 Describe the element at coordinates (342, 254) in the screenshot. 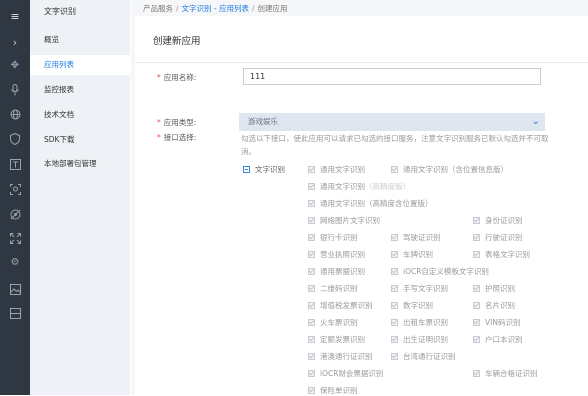

I see `api-label: 营业执照识别` at that location.